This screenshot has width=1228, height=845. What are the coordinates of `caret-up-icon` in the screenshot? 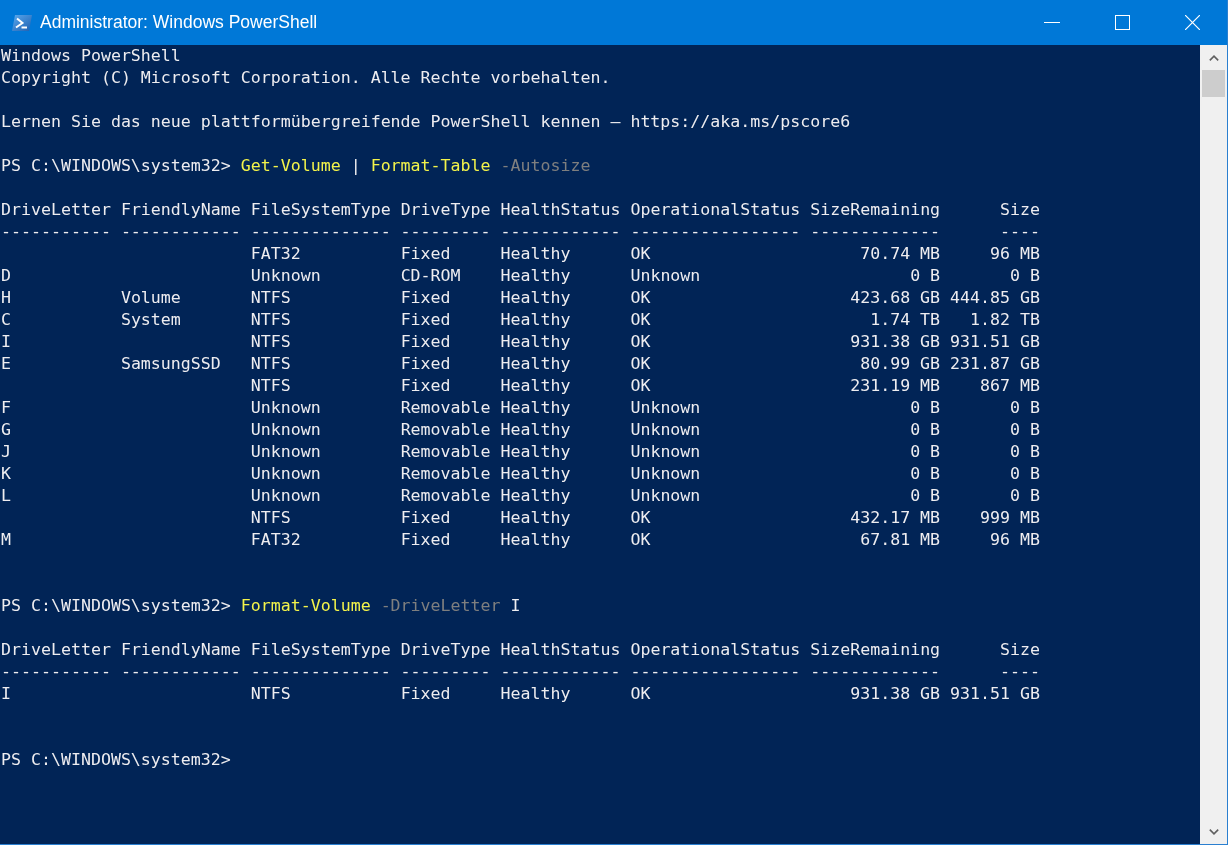 It's located at (1213, 57).